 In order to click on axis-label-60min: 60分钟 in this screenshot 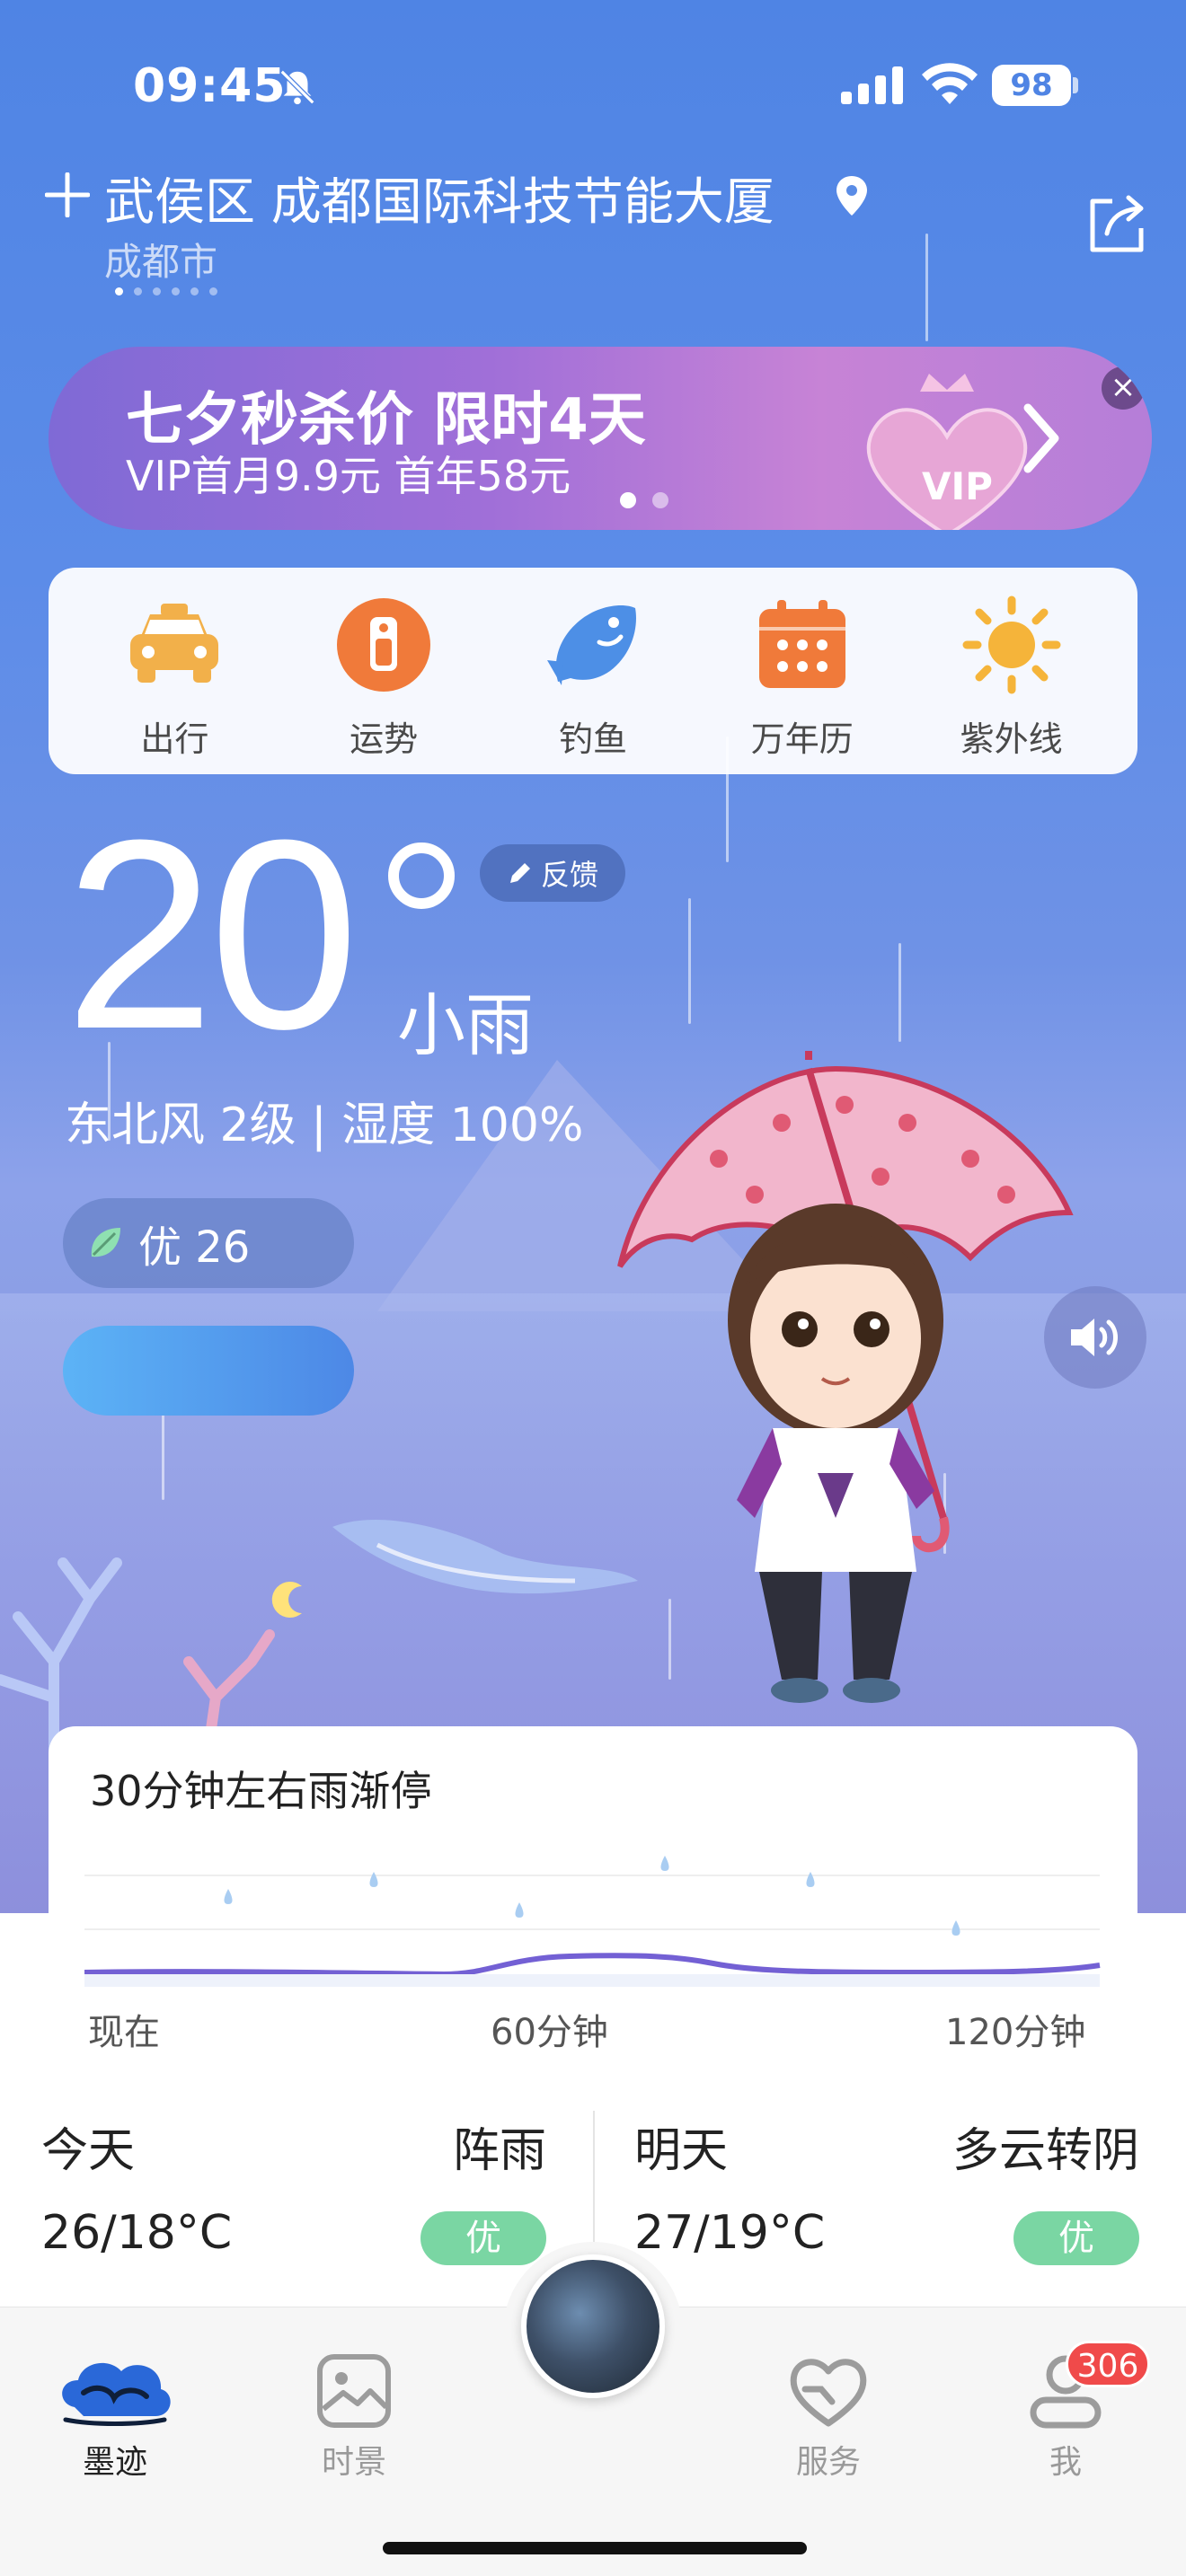, I will do `click(549, 2032)`.